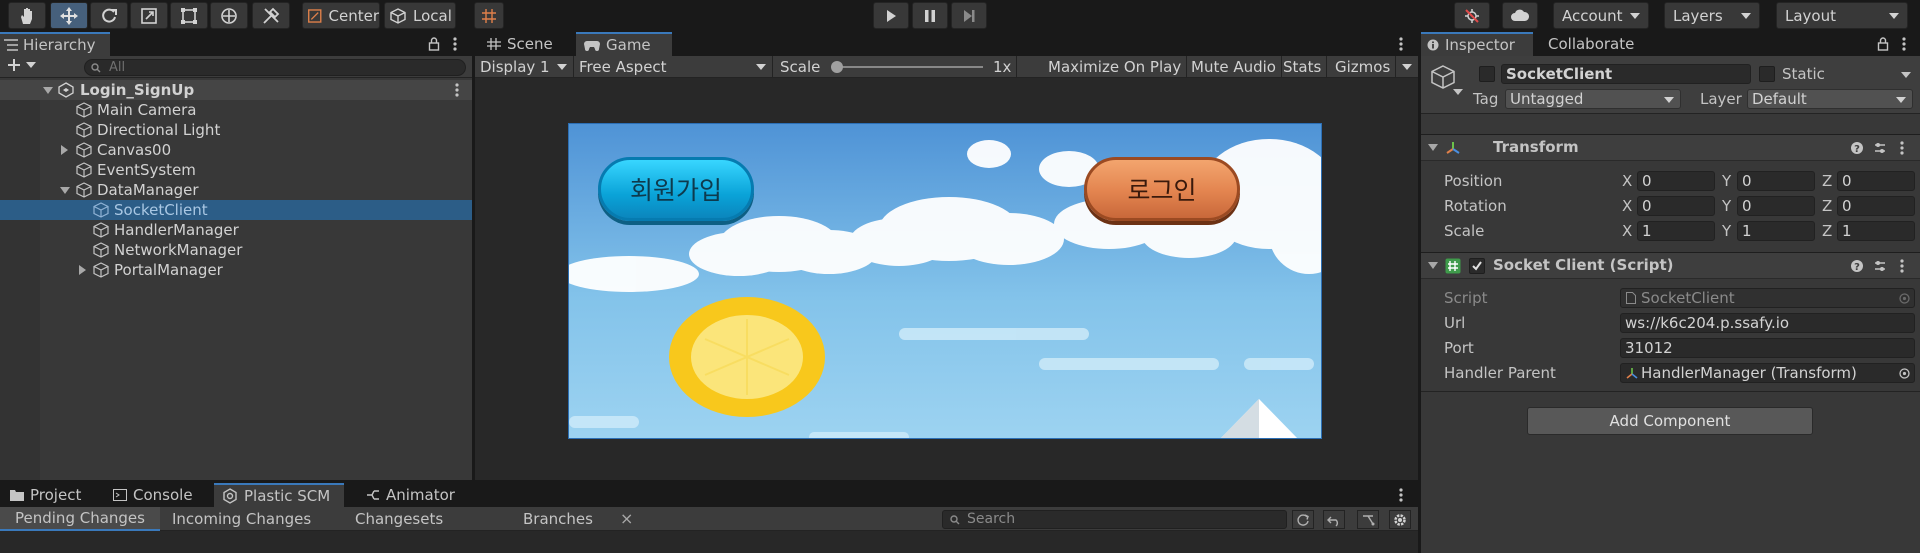 The image size is (1920, 553). What do you see at coordinates (969, 15) in the screenshot?
I see `step-button` at bounding box center [969, 15].